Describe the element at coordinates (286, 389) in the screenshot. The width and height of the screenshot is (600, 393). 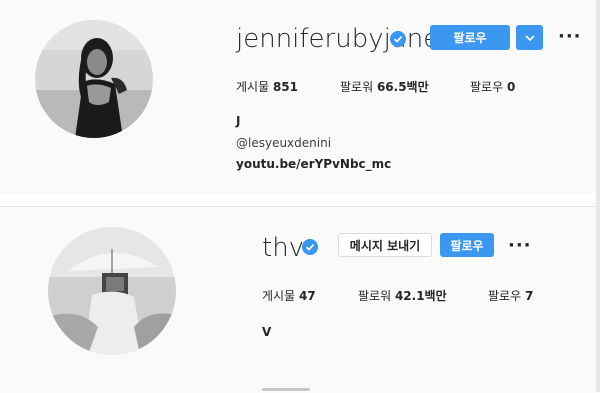
I see `scroll-indicator` at that location.